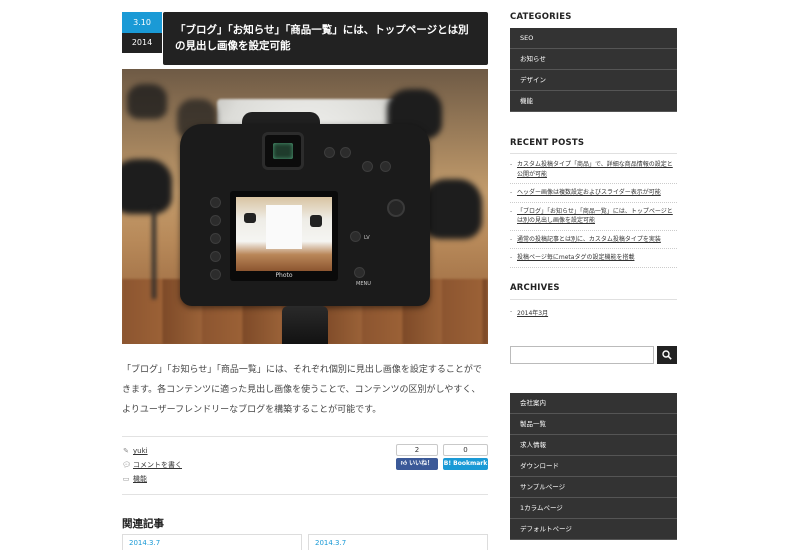  What do you see at coordinates (417, 450) in the screenshot?
I see `like-count: 2` at bounding box center [417, 450].